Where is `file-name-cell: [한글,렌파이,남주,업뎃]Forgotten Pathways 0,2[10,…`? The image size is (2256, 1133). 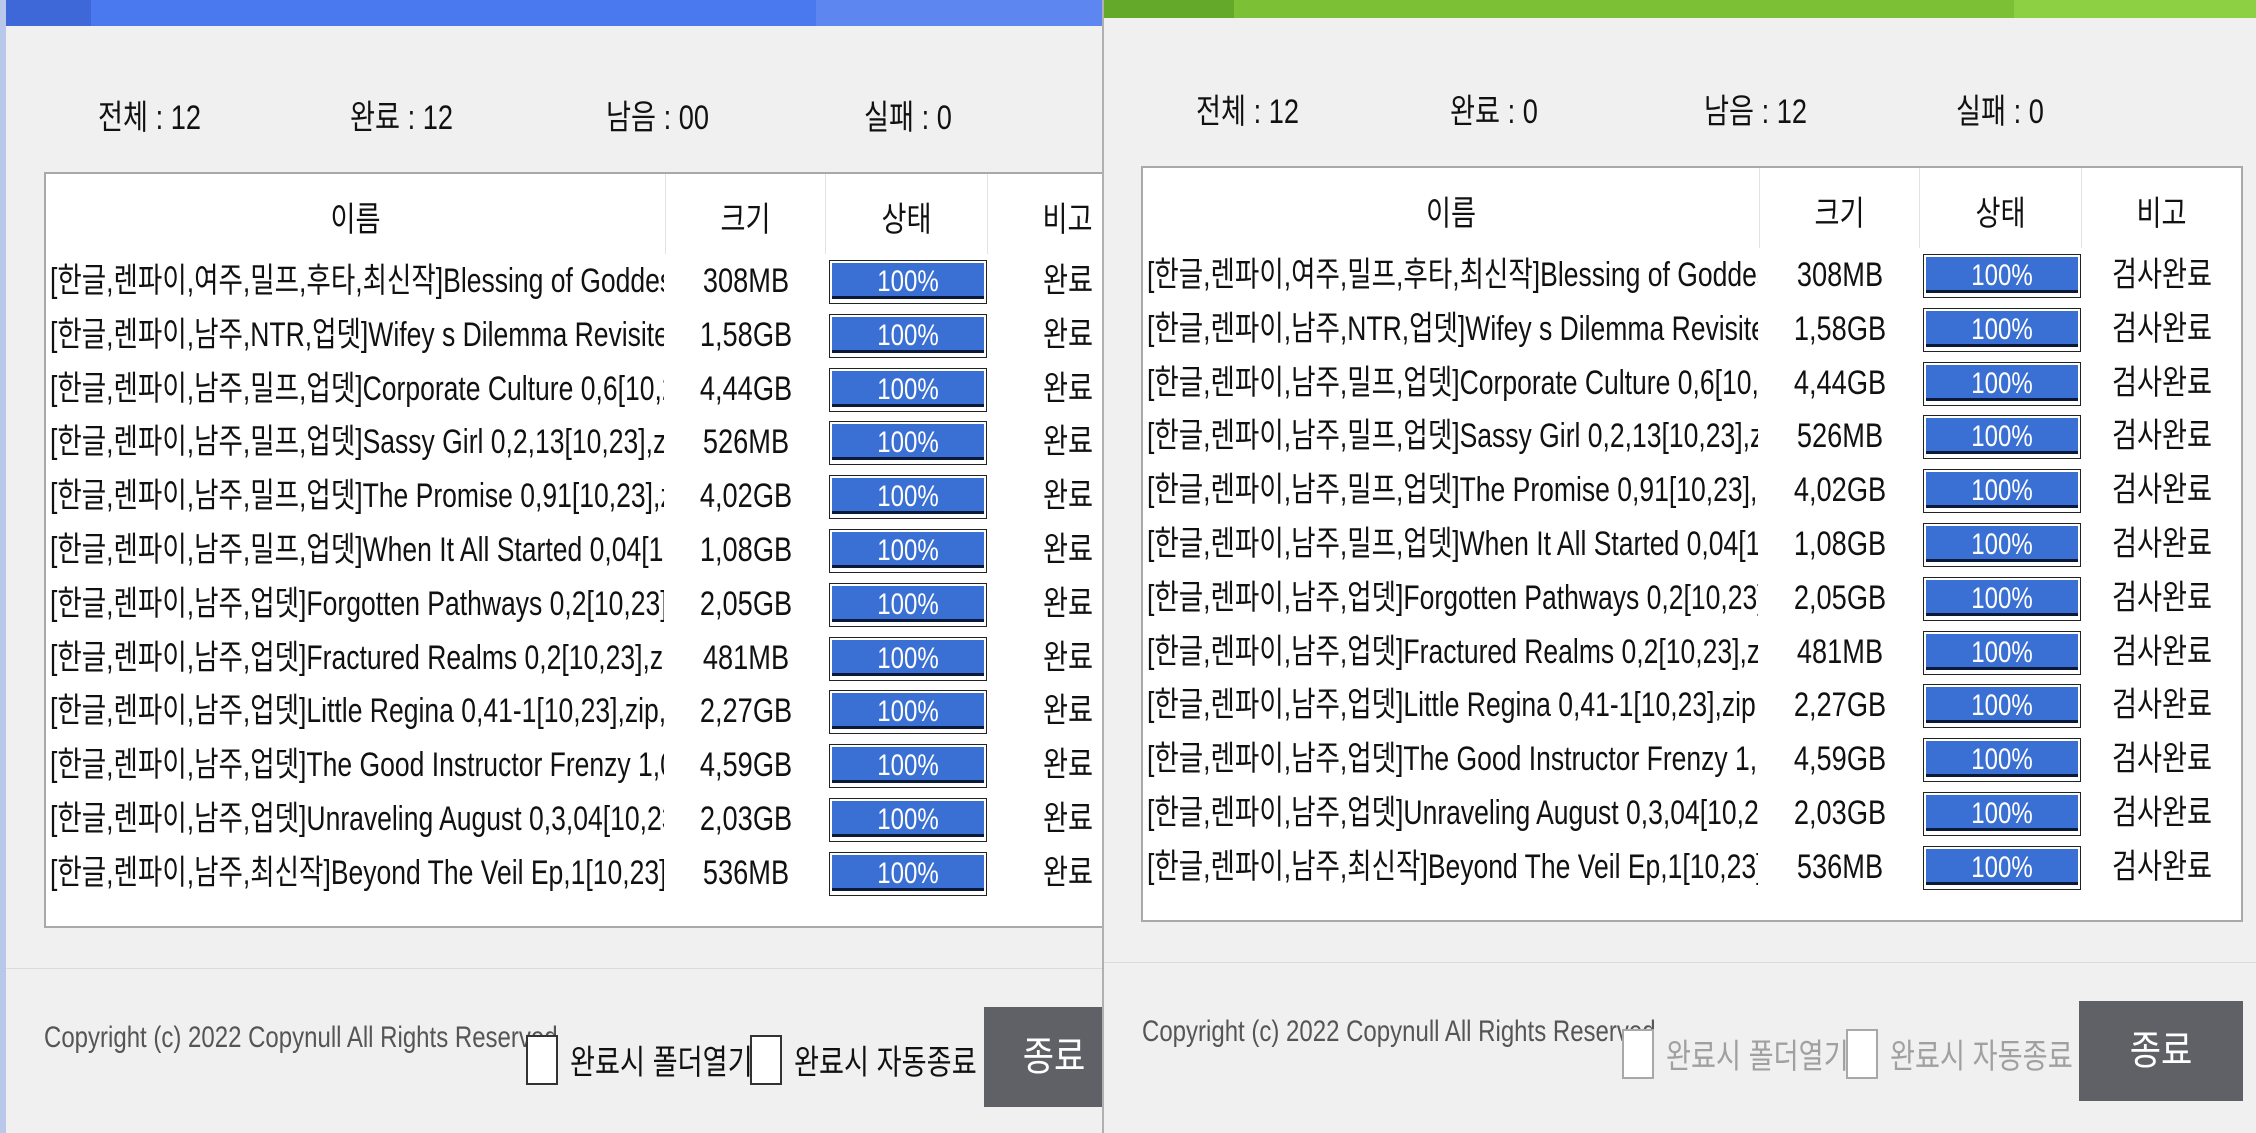 file-name-cell: [한글,렌파이,남주,업뎃]Forgotten Pathways 0,2[10,… is located at coordinates (357, 603).